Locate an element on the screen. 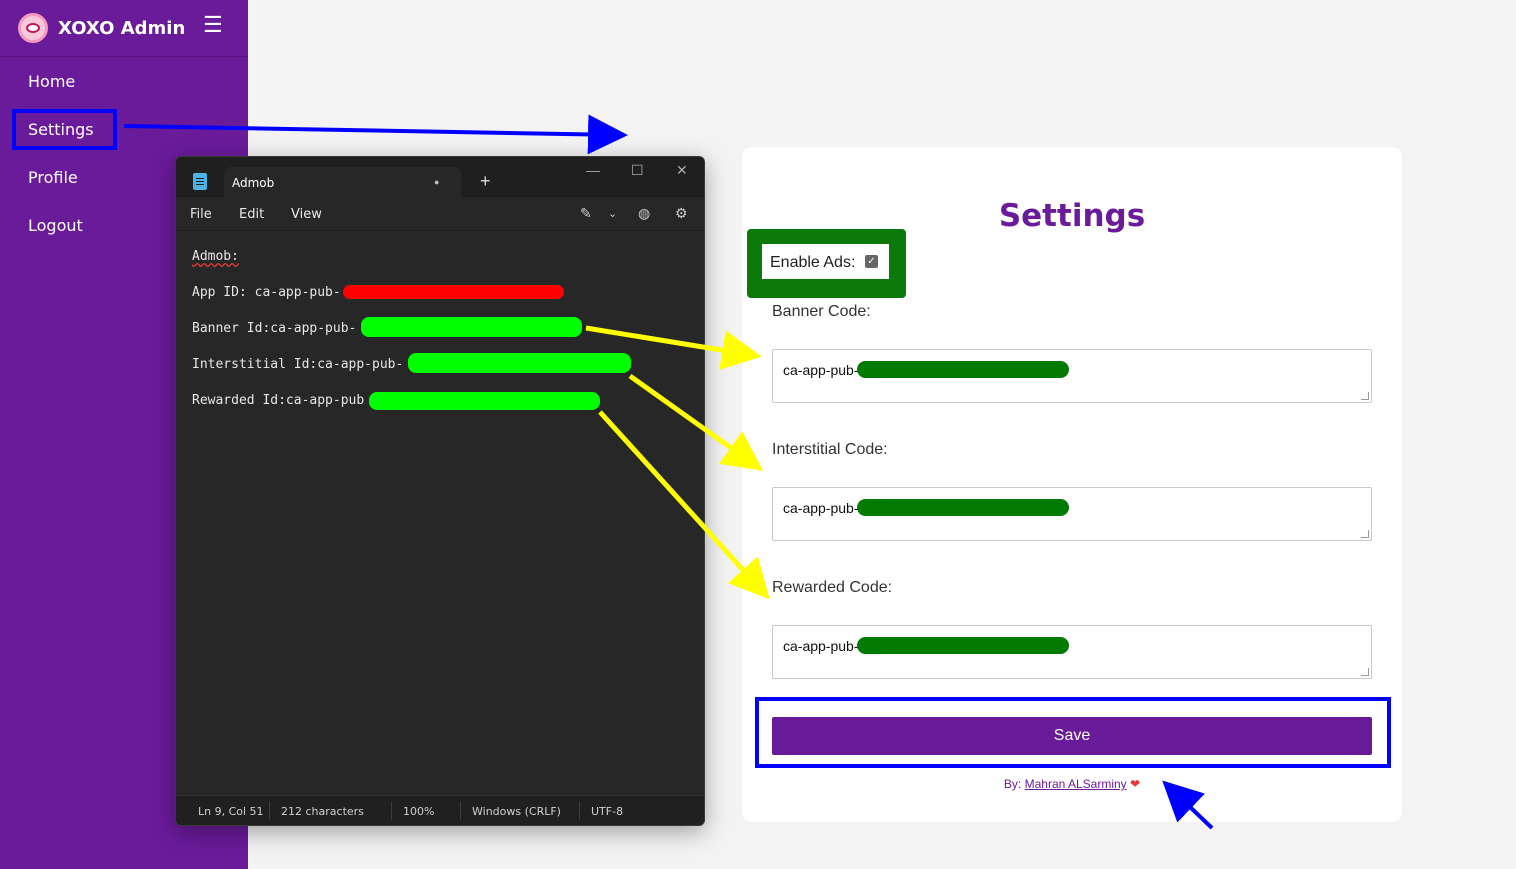  redaction-green-rewarded is located at coordinates (484, 401).